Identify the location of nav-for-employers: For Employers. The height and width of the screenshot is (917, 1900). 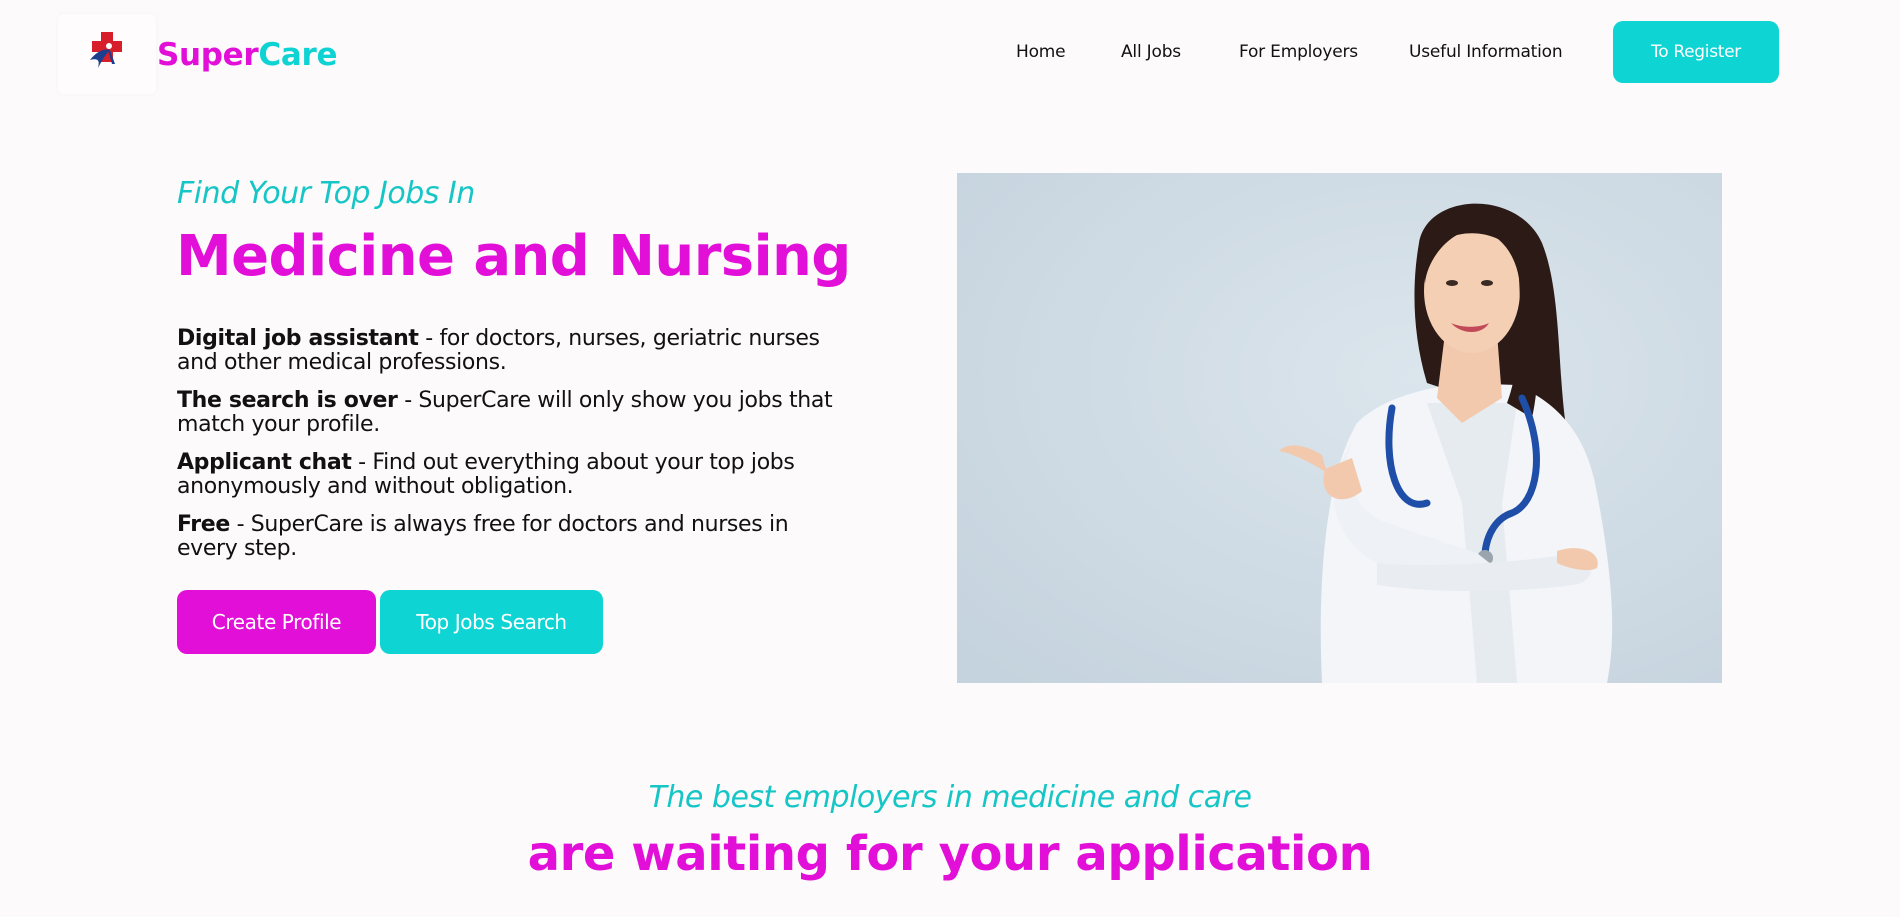
(1298, 52).